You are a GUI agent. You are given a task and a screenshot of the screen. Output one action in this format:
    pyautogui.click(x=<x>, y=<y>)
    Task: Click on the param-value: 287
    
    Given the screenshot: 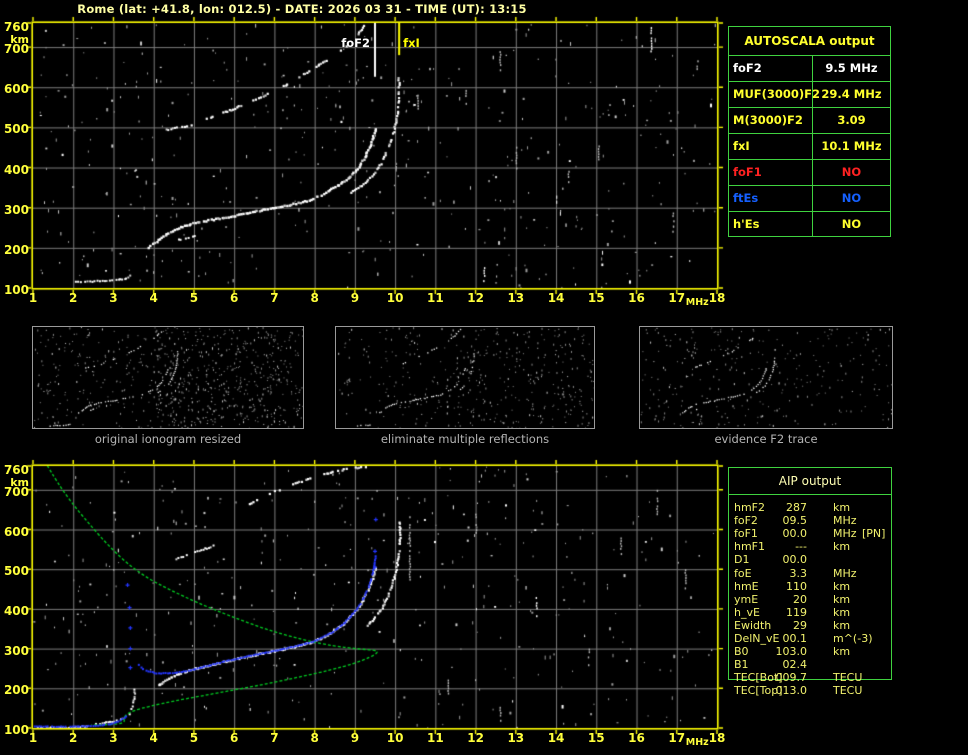 What is the action you would take?
    pyautogui.click(x=796, y=507)
    